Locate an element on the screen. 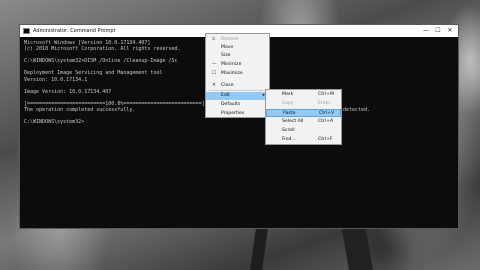  shortcut-key: Ctrl+V is located at coordinates (327, 113).